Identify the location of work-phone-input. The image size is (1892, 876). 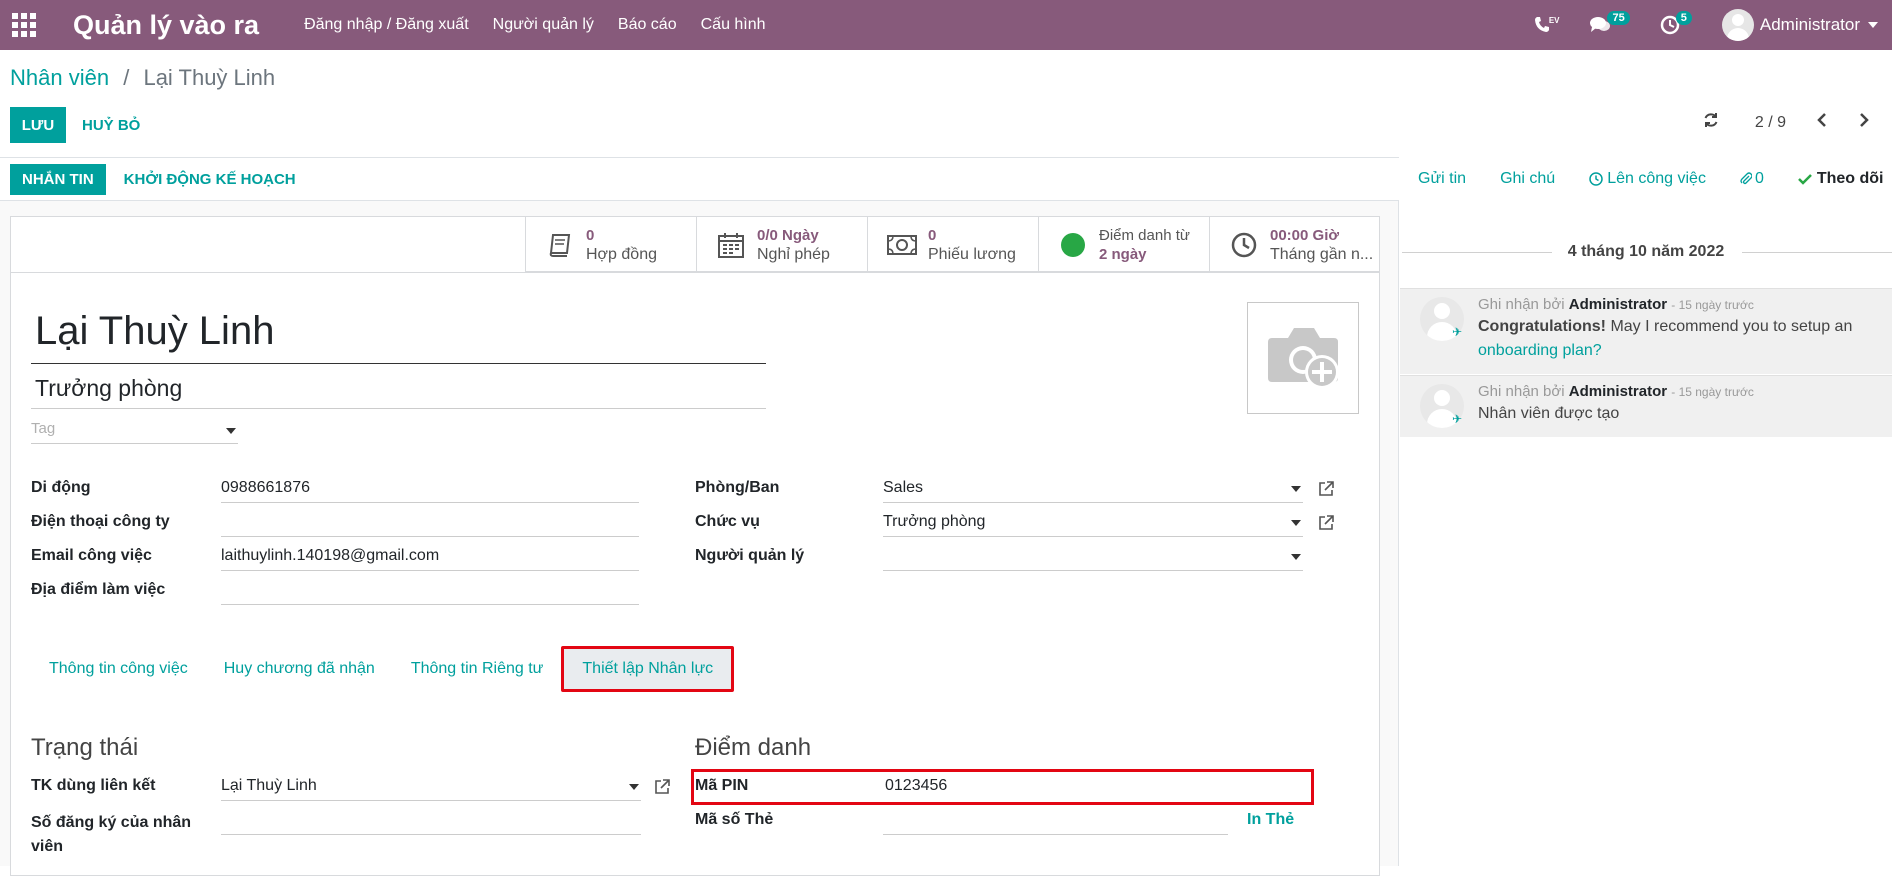
(430, 524).